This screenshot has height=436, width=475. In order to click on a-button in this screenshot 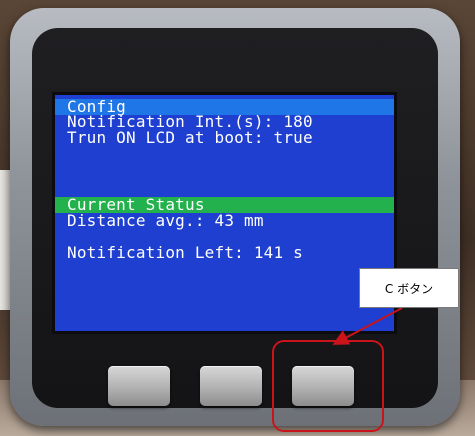, I will do `click(139, 386)`.